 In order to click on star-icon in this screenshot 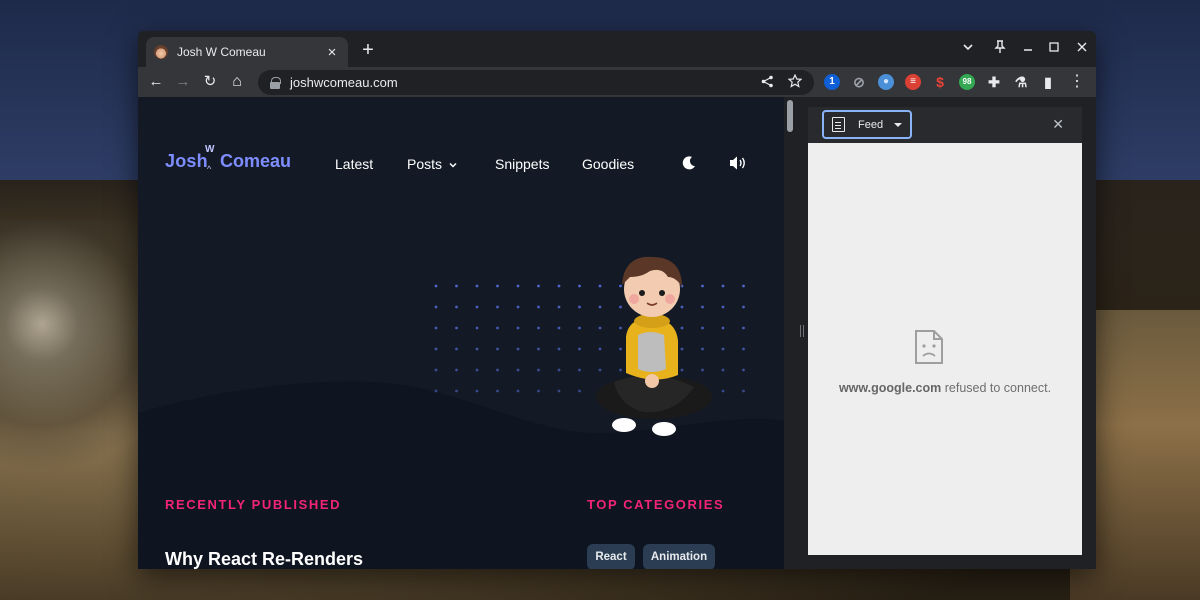, I will do `click(795, 82)`.